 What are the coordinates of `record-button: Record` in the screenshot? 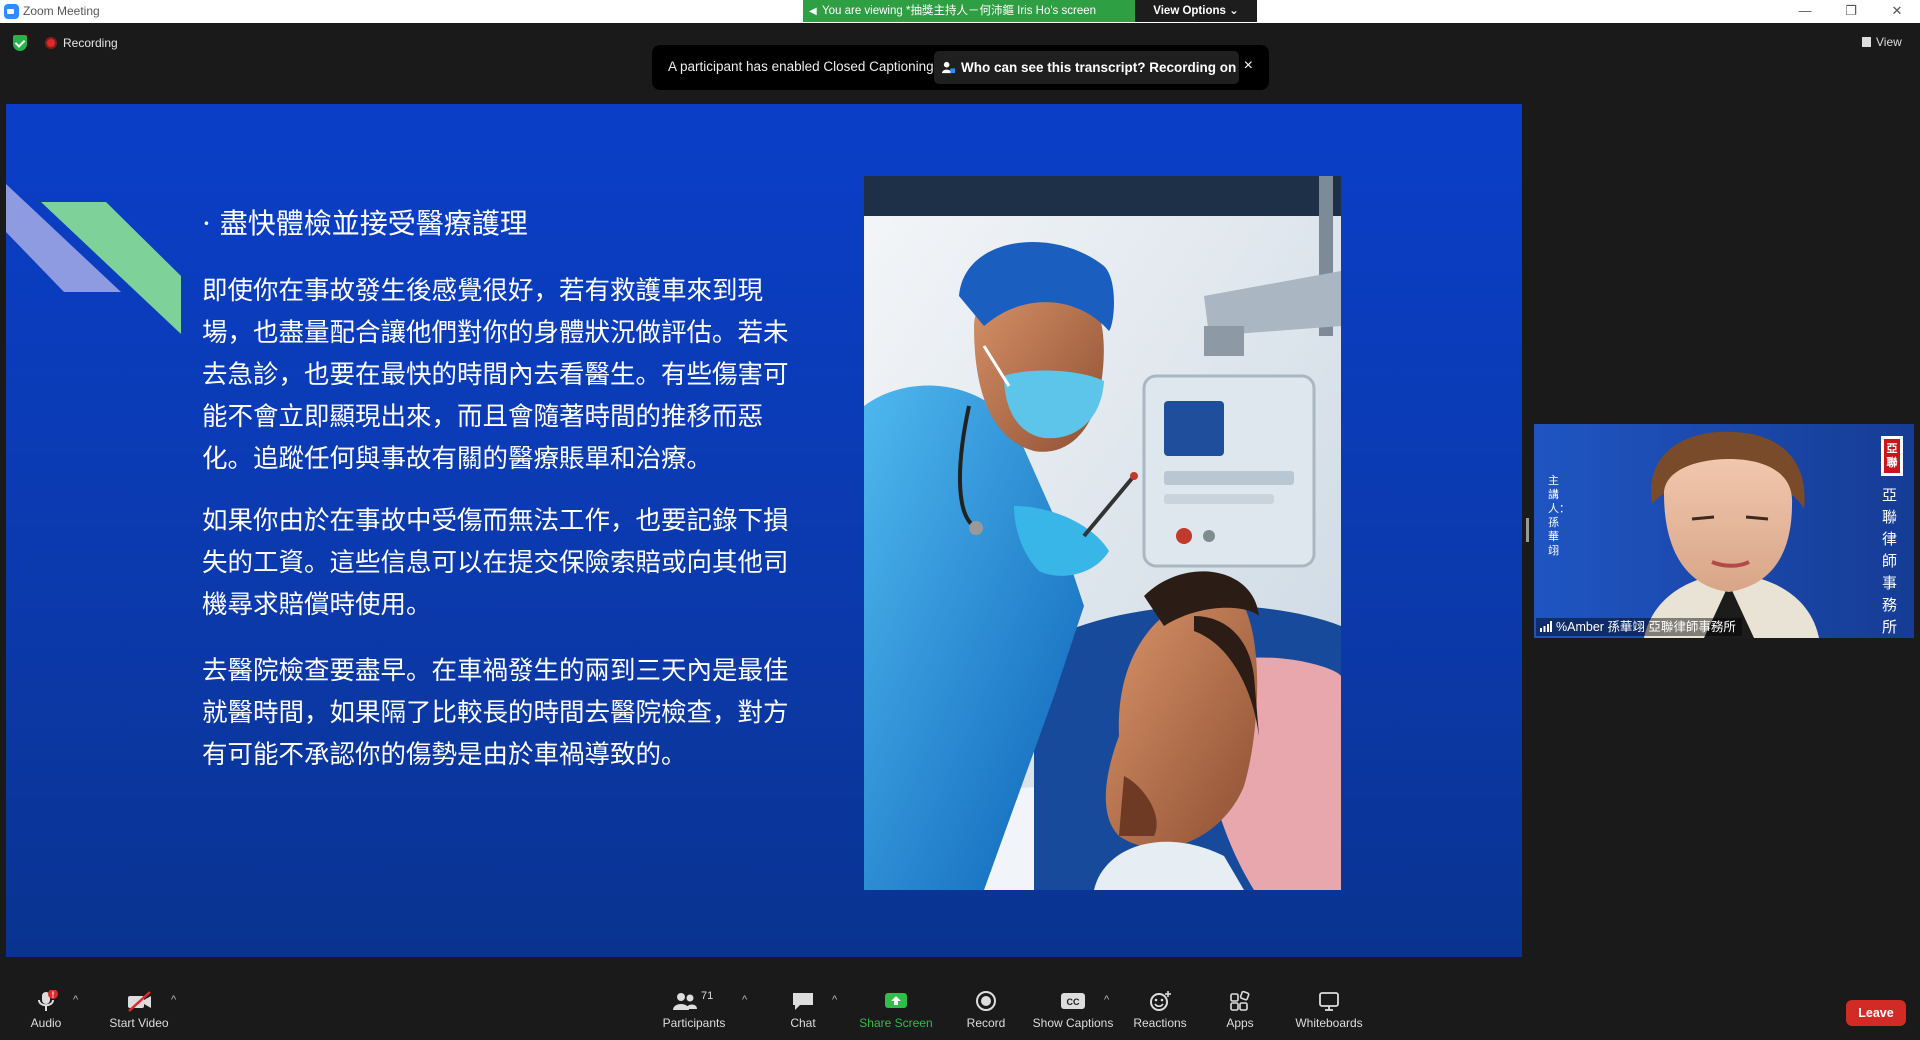 It's located at (986, 1010).